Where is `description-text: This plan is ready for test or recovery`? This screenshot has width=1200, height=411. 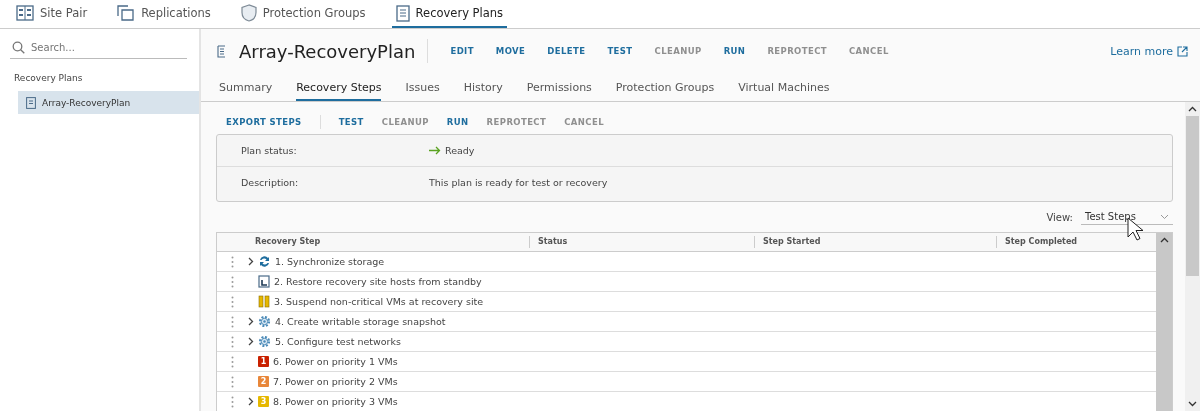 description-text: This plan is ready for test or recovery is located at coordinates (518, 182).